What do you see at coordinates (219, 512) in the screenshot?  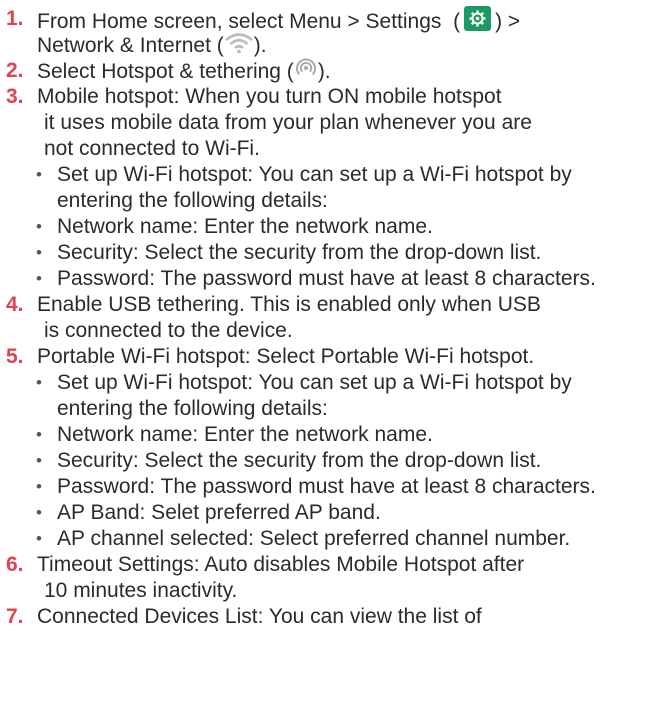 I see `bullet-text: AP Band: Selet preferred AP band.` at bounding box center [219, 512].